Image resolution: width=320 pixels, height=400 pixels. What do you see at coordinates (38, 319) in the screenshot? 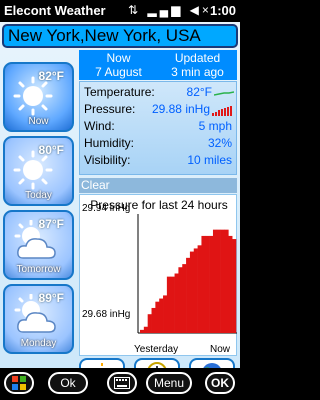
I see `forecast-tile-monday: 89°F Monday` at bounding box center [38, 319].